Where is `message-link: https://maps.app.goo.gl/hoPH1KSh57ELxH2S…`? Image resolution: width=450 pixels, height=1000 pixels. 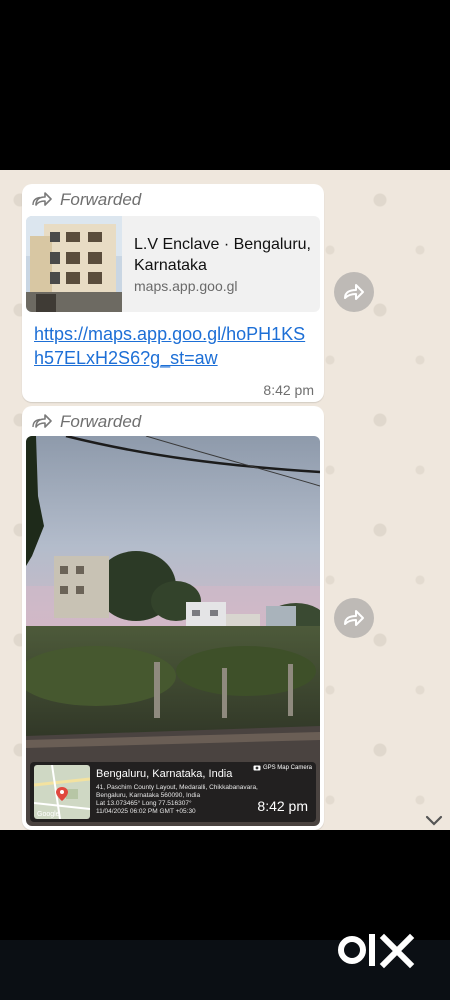
message-link: https://maps.app.goo.gl/hoPH1KSh57ELxH2S… is located at coordinates (174, 346).